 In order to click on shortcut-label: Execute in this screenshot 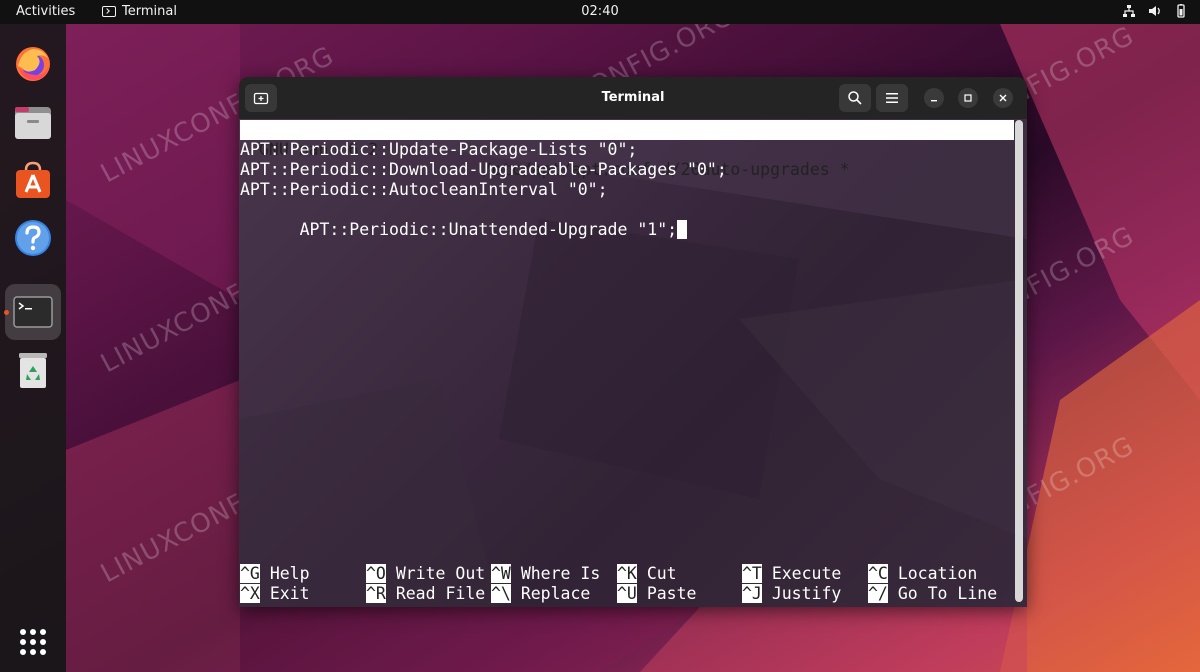, I will do `click(806, 573)`.